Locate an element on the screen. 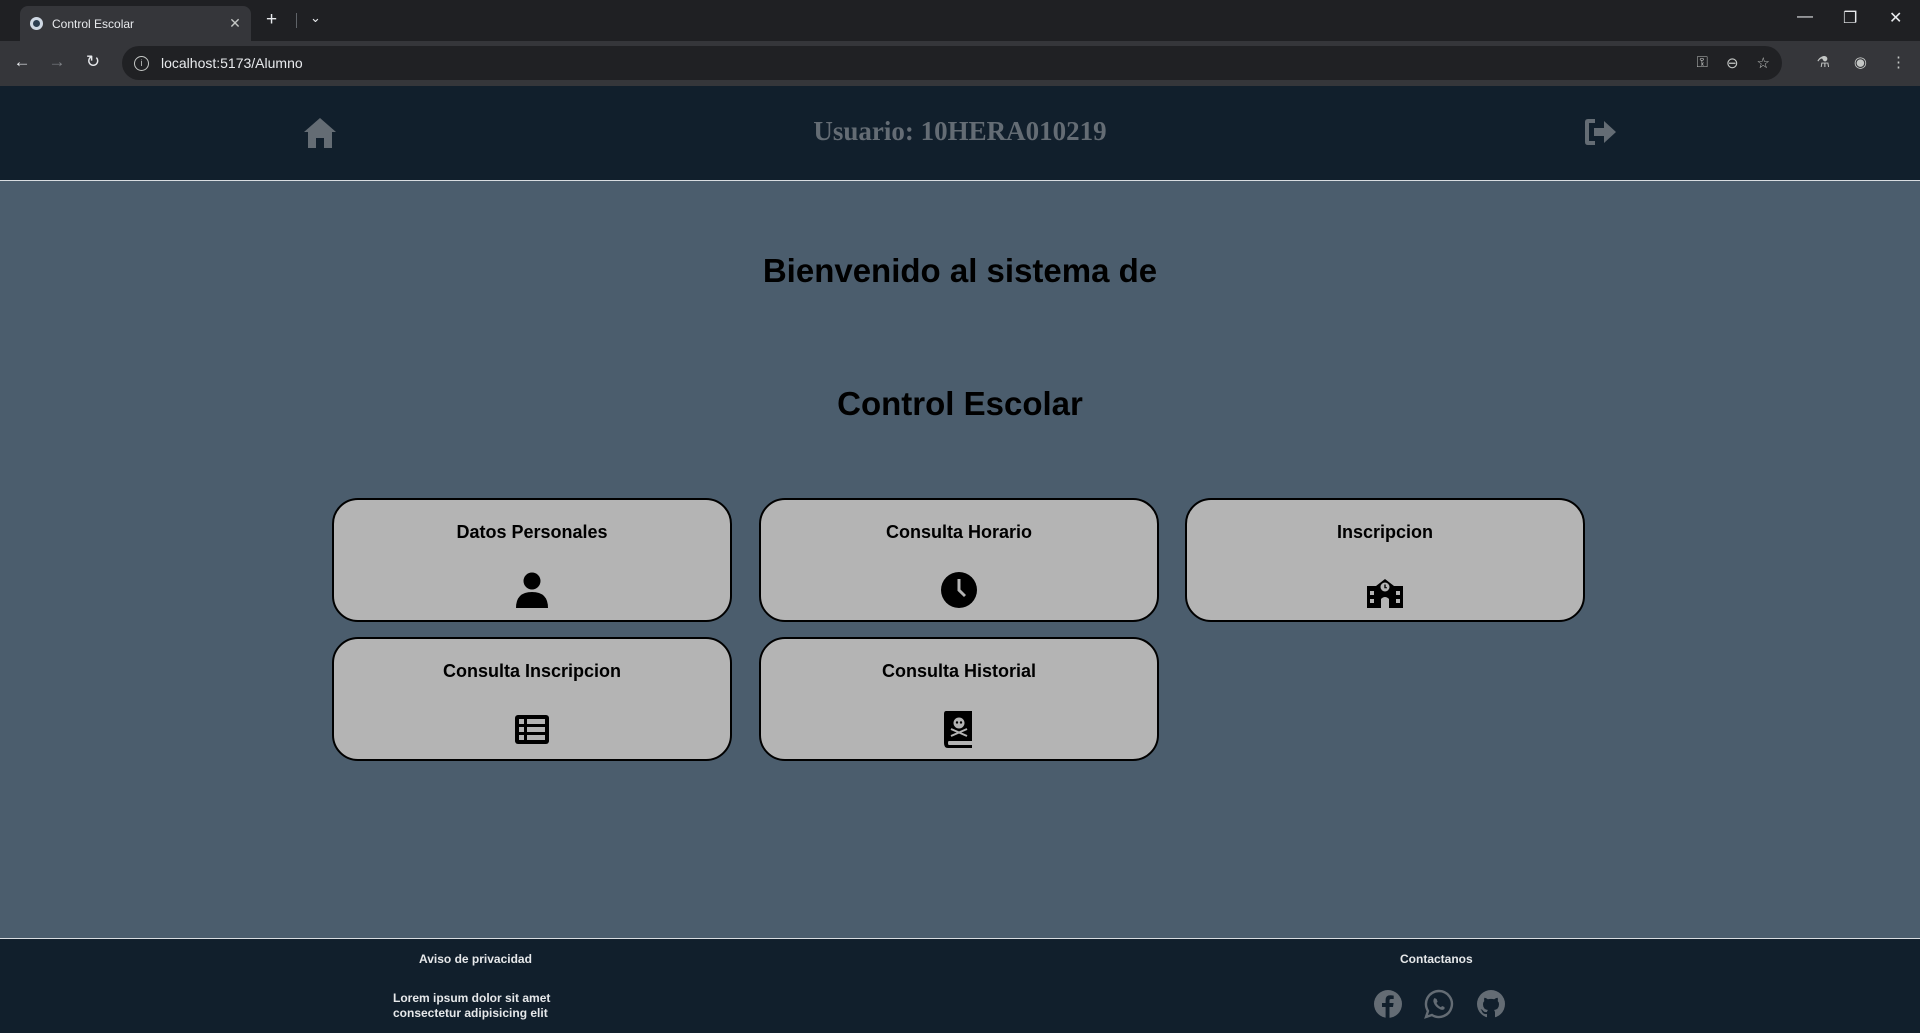  profile-icon: ◉ is located at coordinates (1860, 62).